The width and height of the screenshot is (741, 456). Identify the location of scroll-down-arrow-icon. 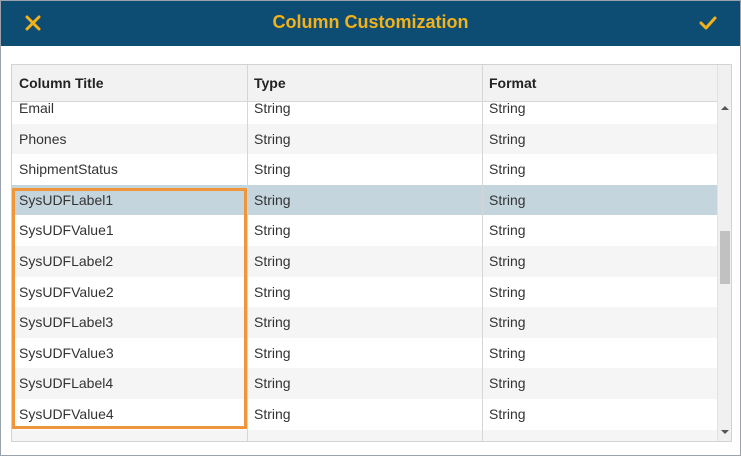
(725, 432).